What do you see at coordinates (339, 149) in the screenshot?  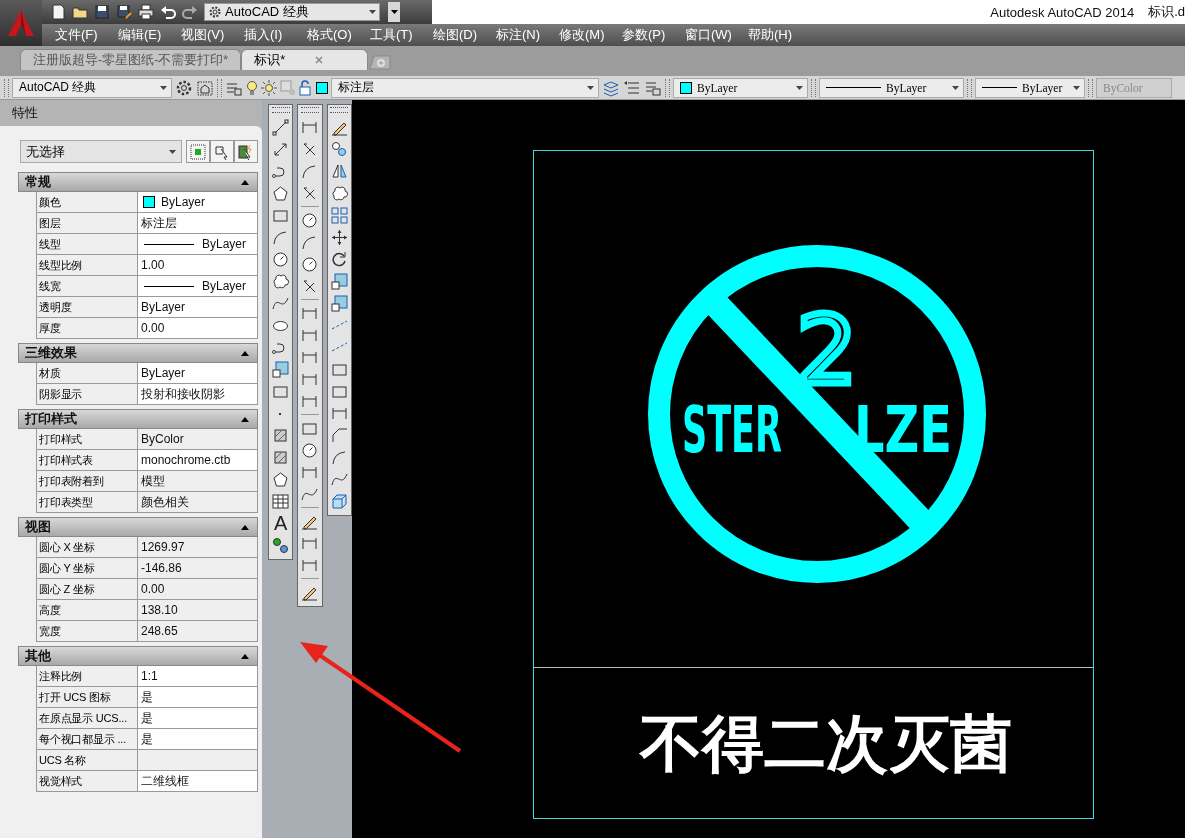 I see `two-circles-icon` at bounding box center [339, 149].